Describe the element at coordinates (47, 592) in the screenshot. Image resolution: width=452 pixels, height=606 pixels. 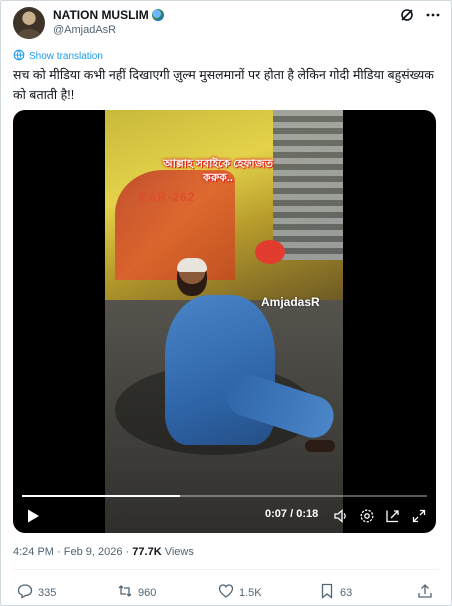
I see `reply-count: 335` at that location.